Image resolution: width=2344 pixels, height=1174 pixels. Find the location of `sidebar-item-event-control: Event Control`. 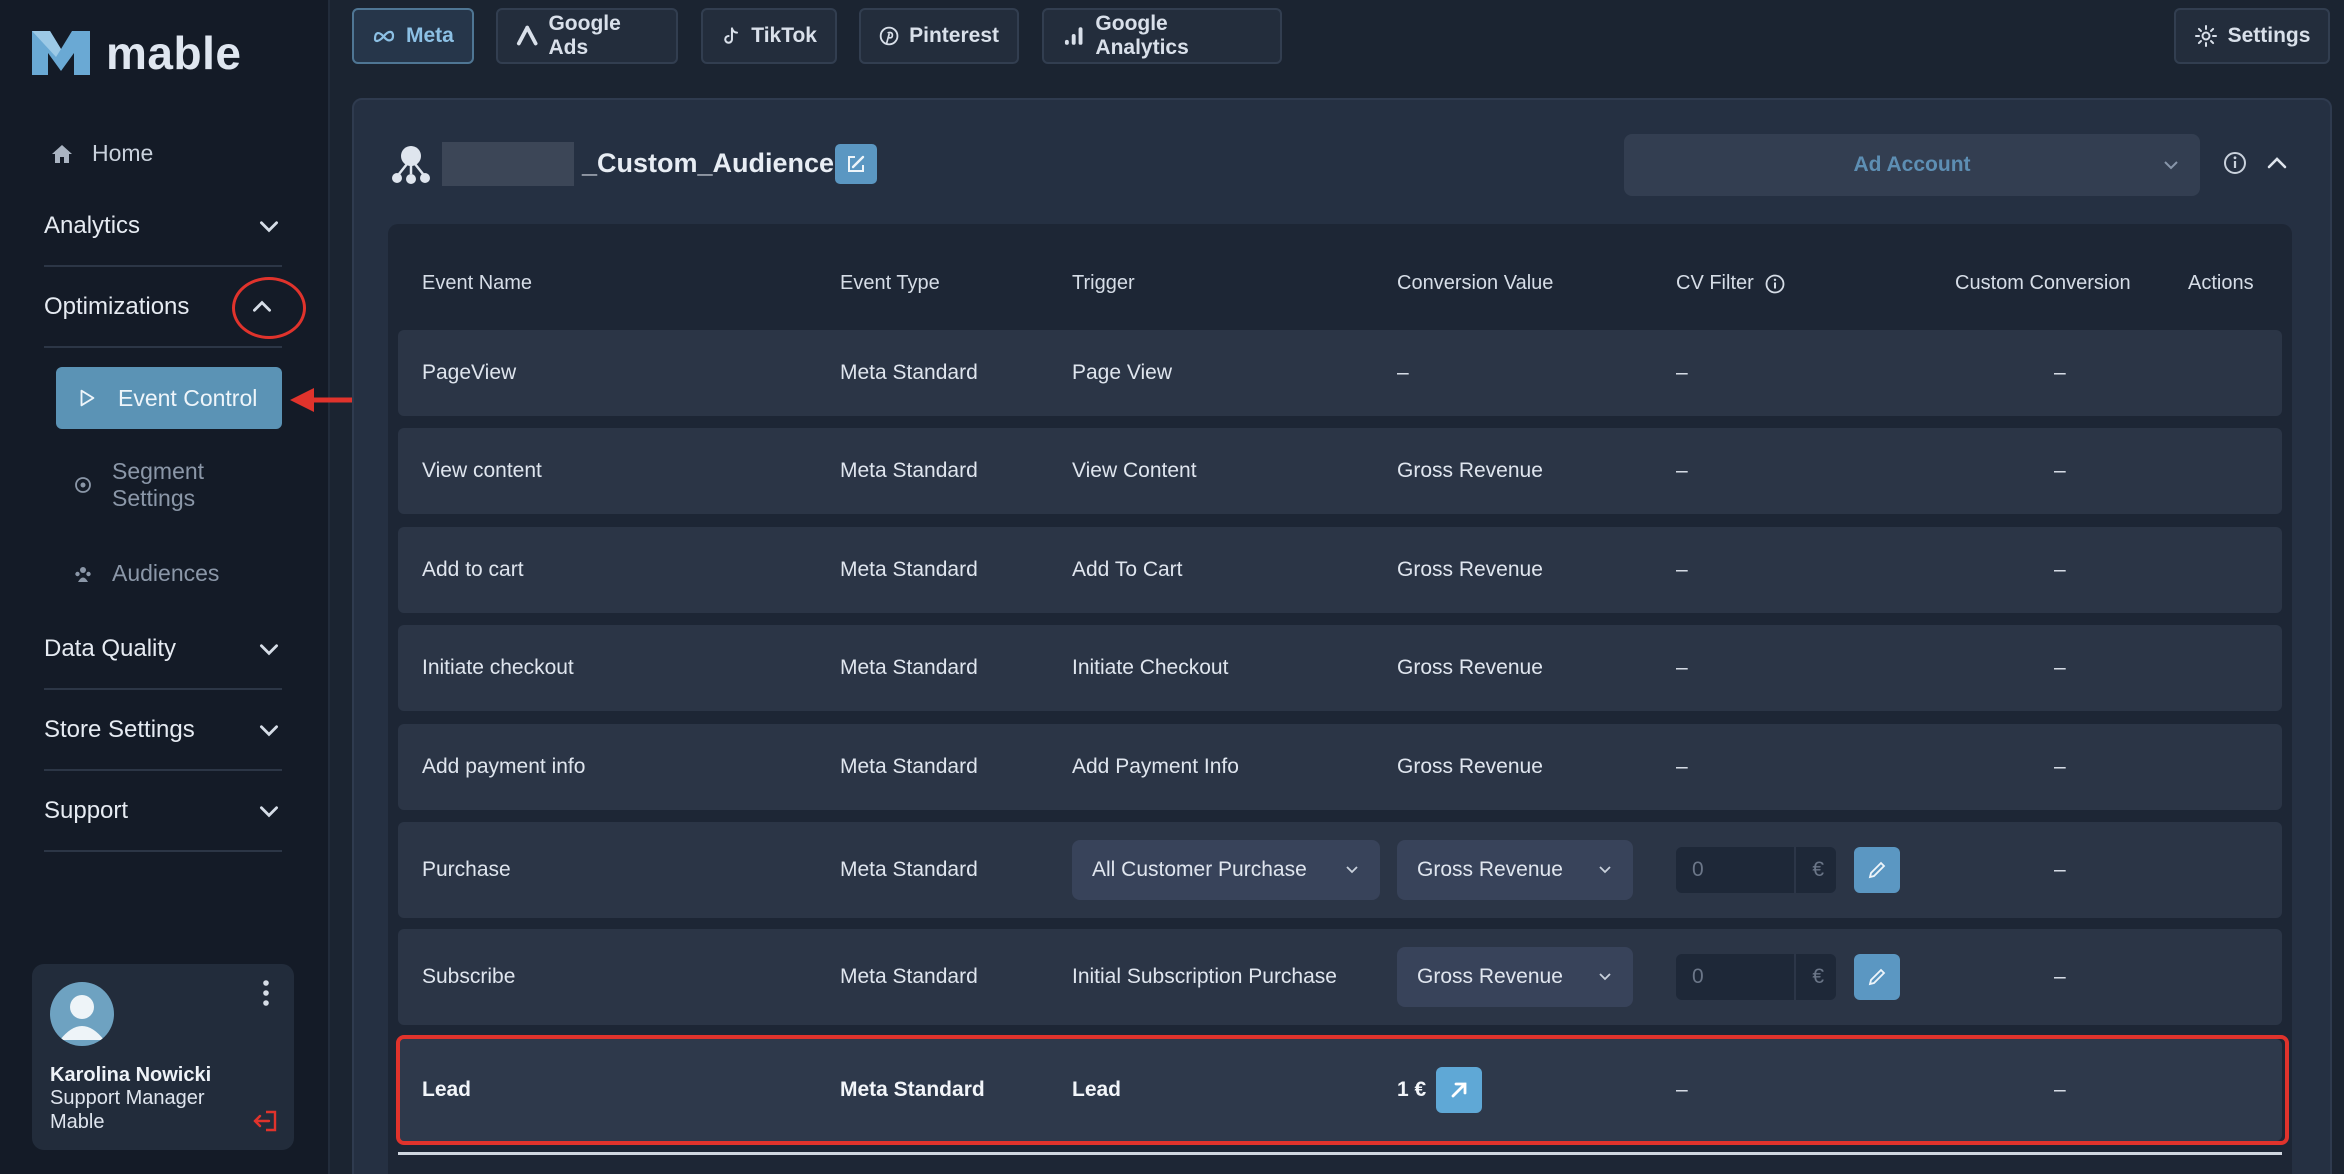

sidebar-item-event-control: Event Control is located at coordinates (169, 398).